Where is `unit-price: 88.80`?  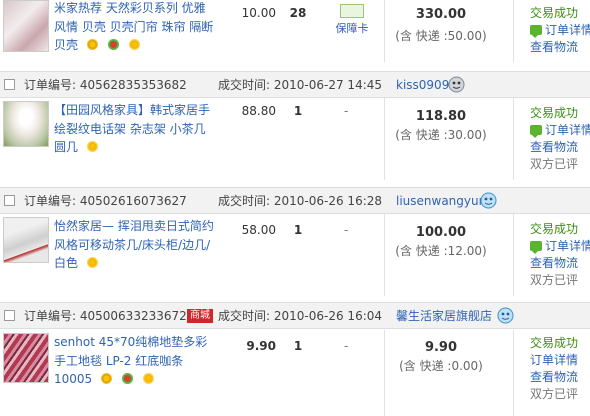
unit-price: 88.80 is located at coordinates (258, 111).